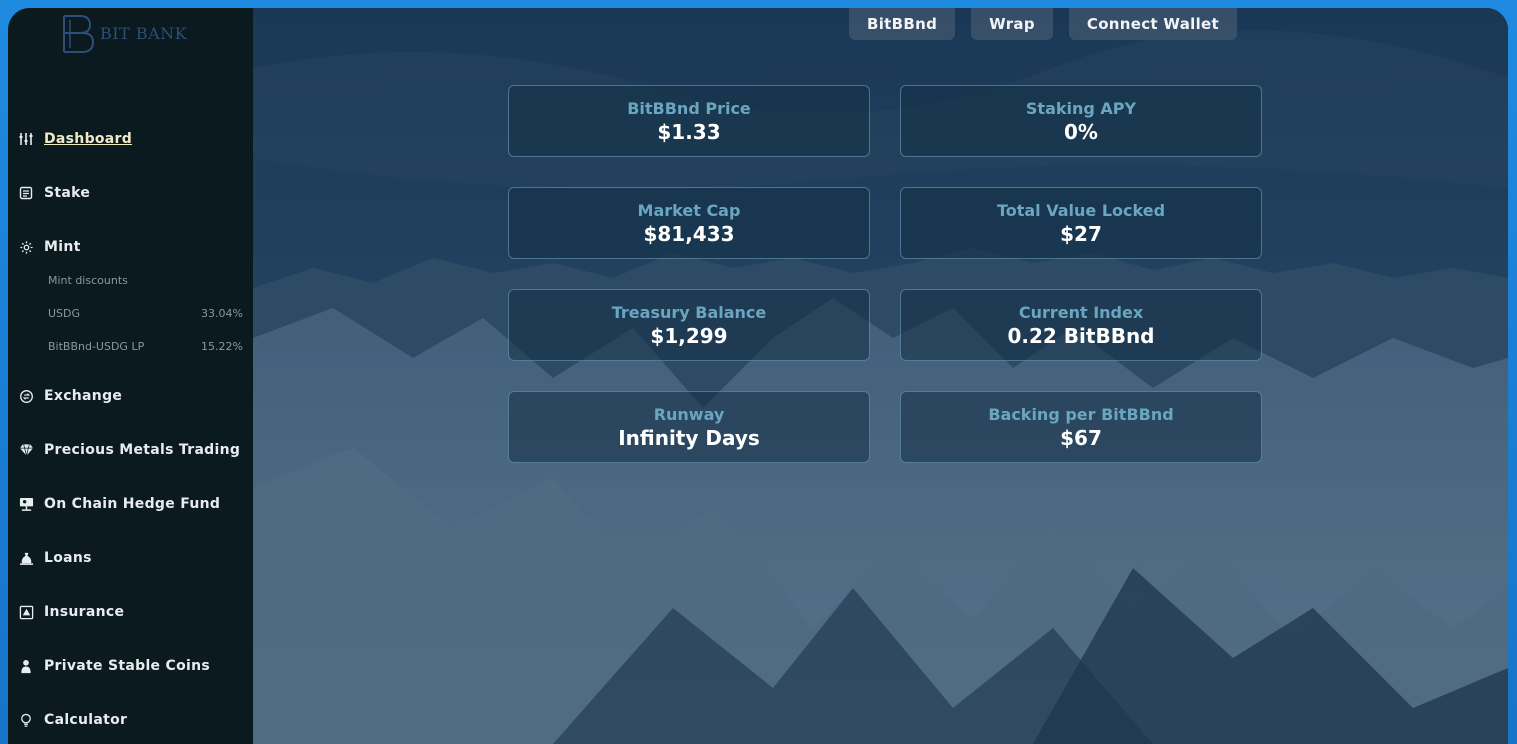 The height and width of the screenshot is (744, 1517). I want to click on sidebar-item-private-stable-coins: Private Stable Coins, so click(130, 666).